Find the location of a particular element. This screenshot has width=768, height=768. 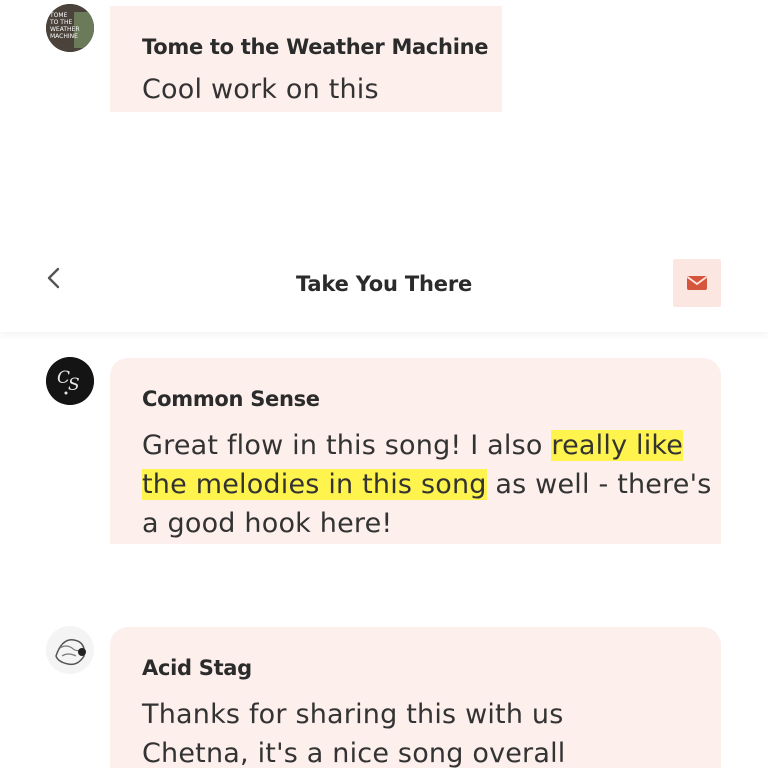

message-button is located at coordinates (697, 283).